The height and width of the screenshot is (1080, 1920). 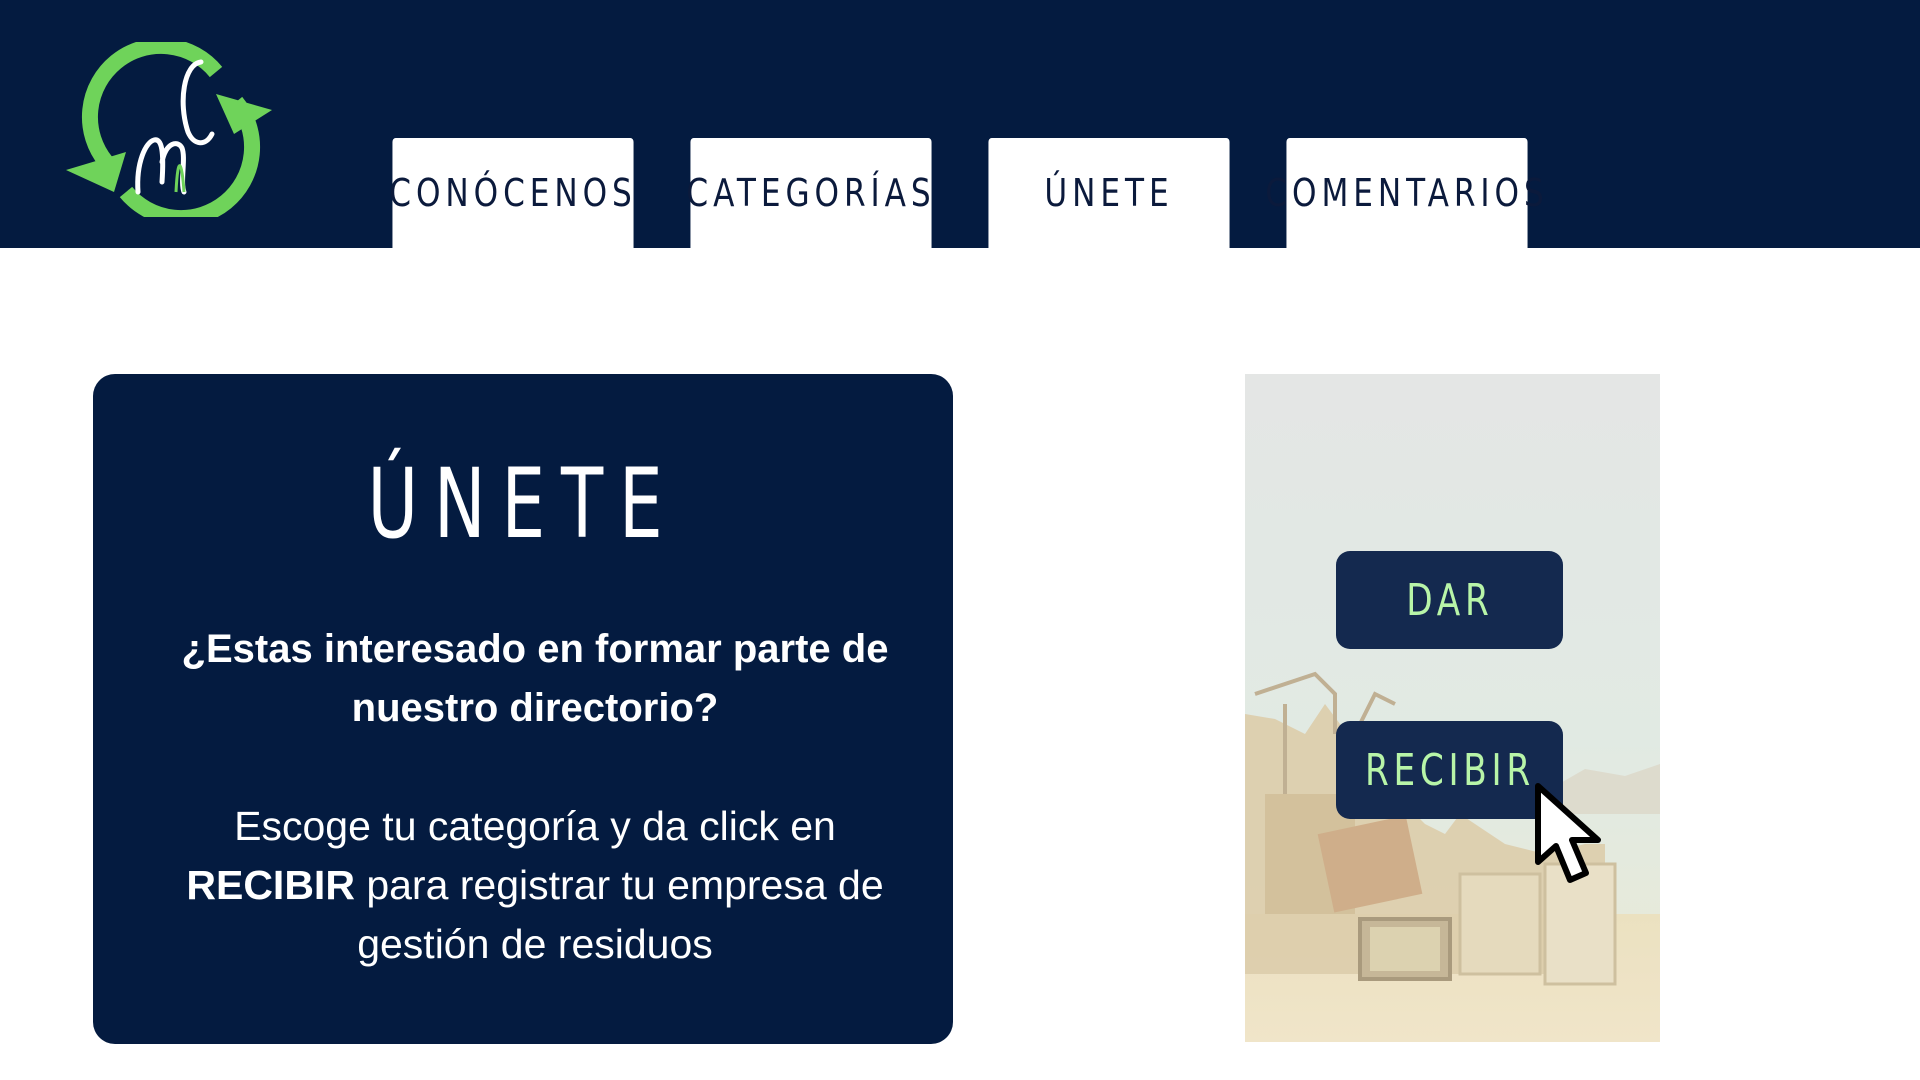 I want to click on tab-label: CONÓCENOS, so click(x=513, y=193).